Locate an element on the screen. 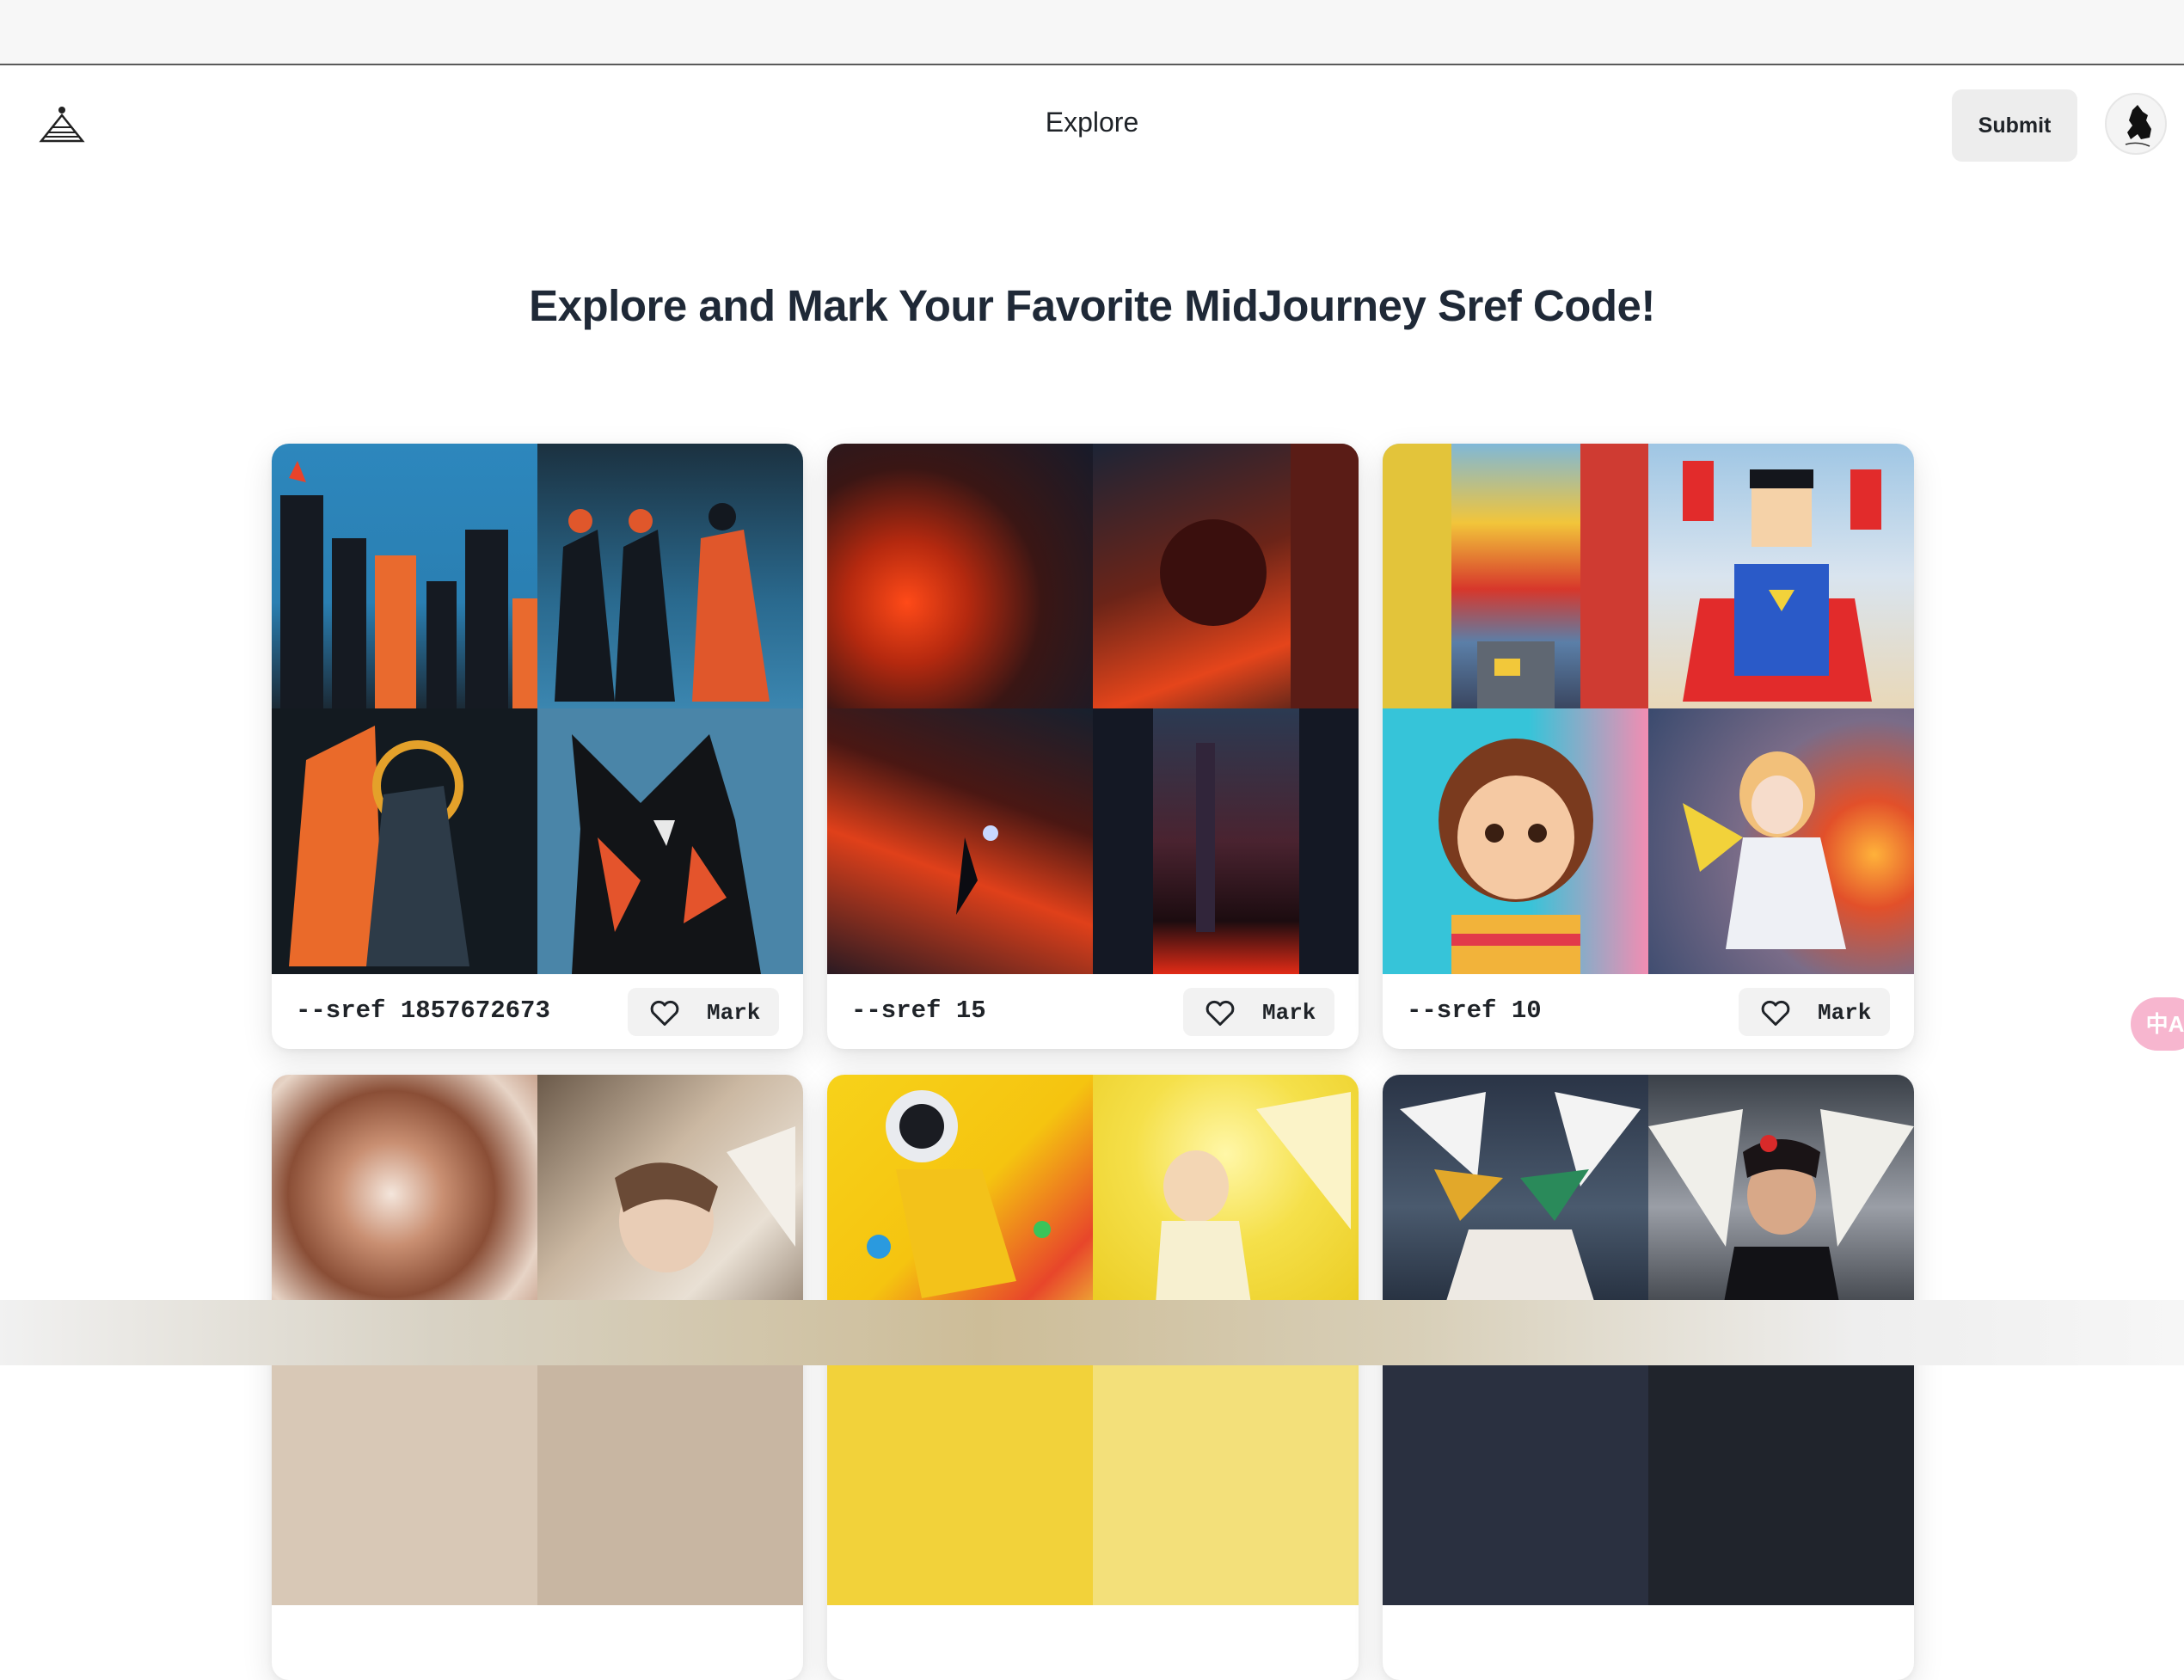  nav-title: Explore is located at coordinates (1092, 123).